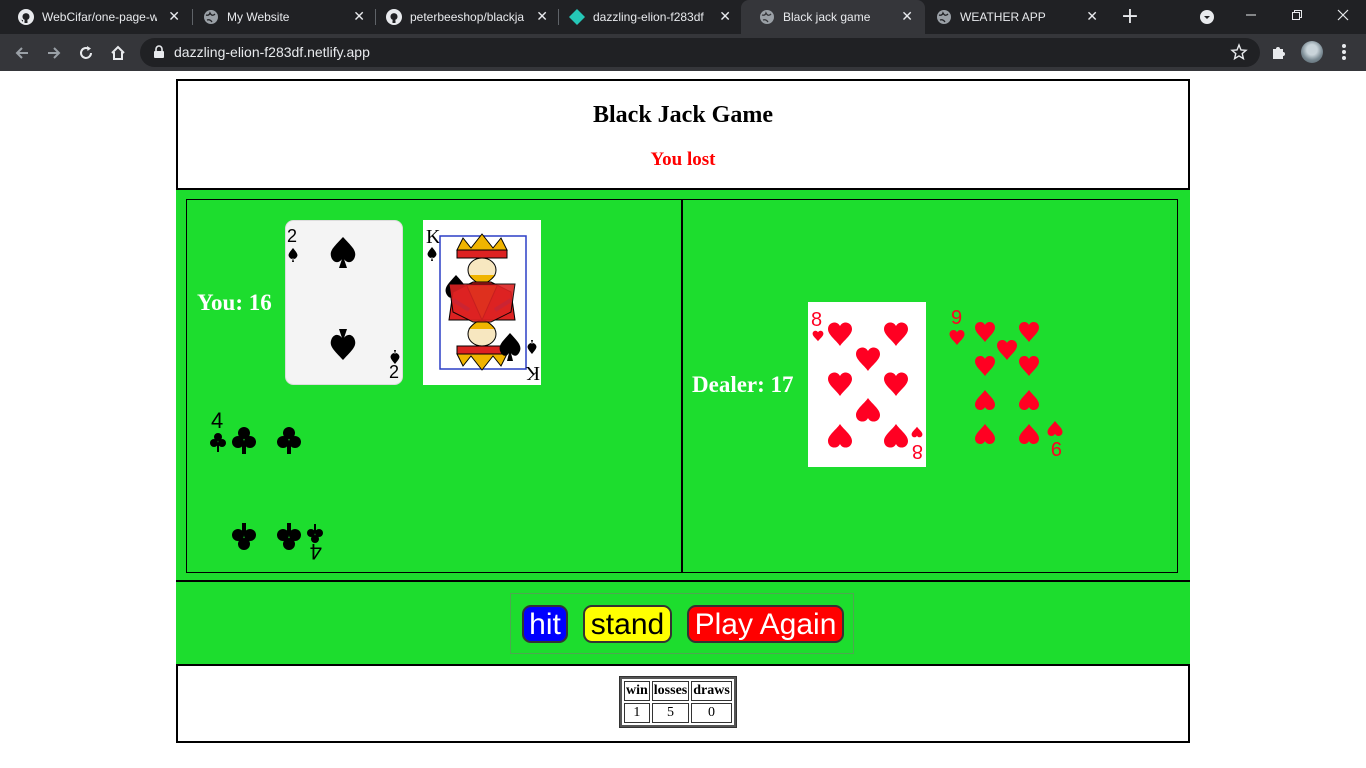  What do you see at coordinates (344, 302) in the screenshot?
I see `player-card: 2 2` at bounding box center [344, 302].